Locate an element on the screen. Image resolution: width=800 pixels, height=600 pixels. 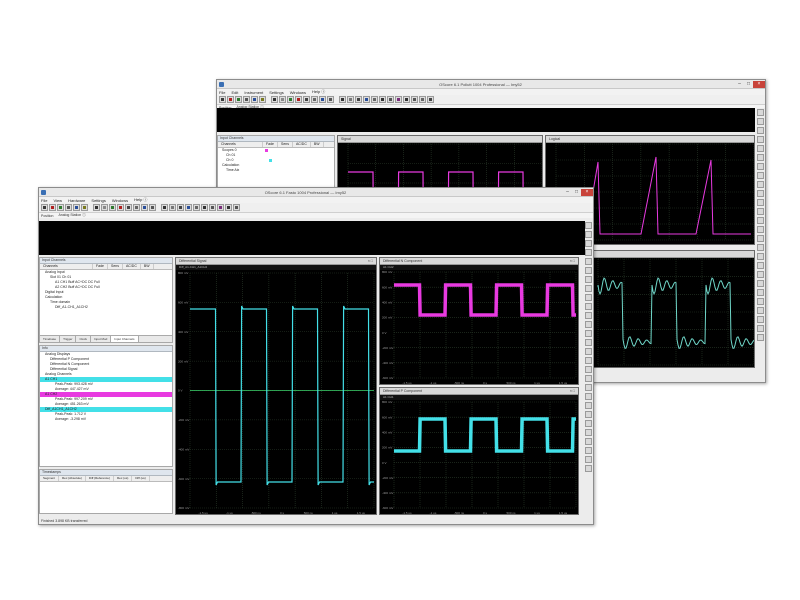
tab-input-channels: Input Channels is located at coordinates (125, 339).